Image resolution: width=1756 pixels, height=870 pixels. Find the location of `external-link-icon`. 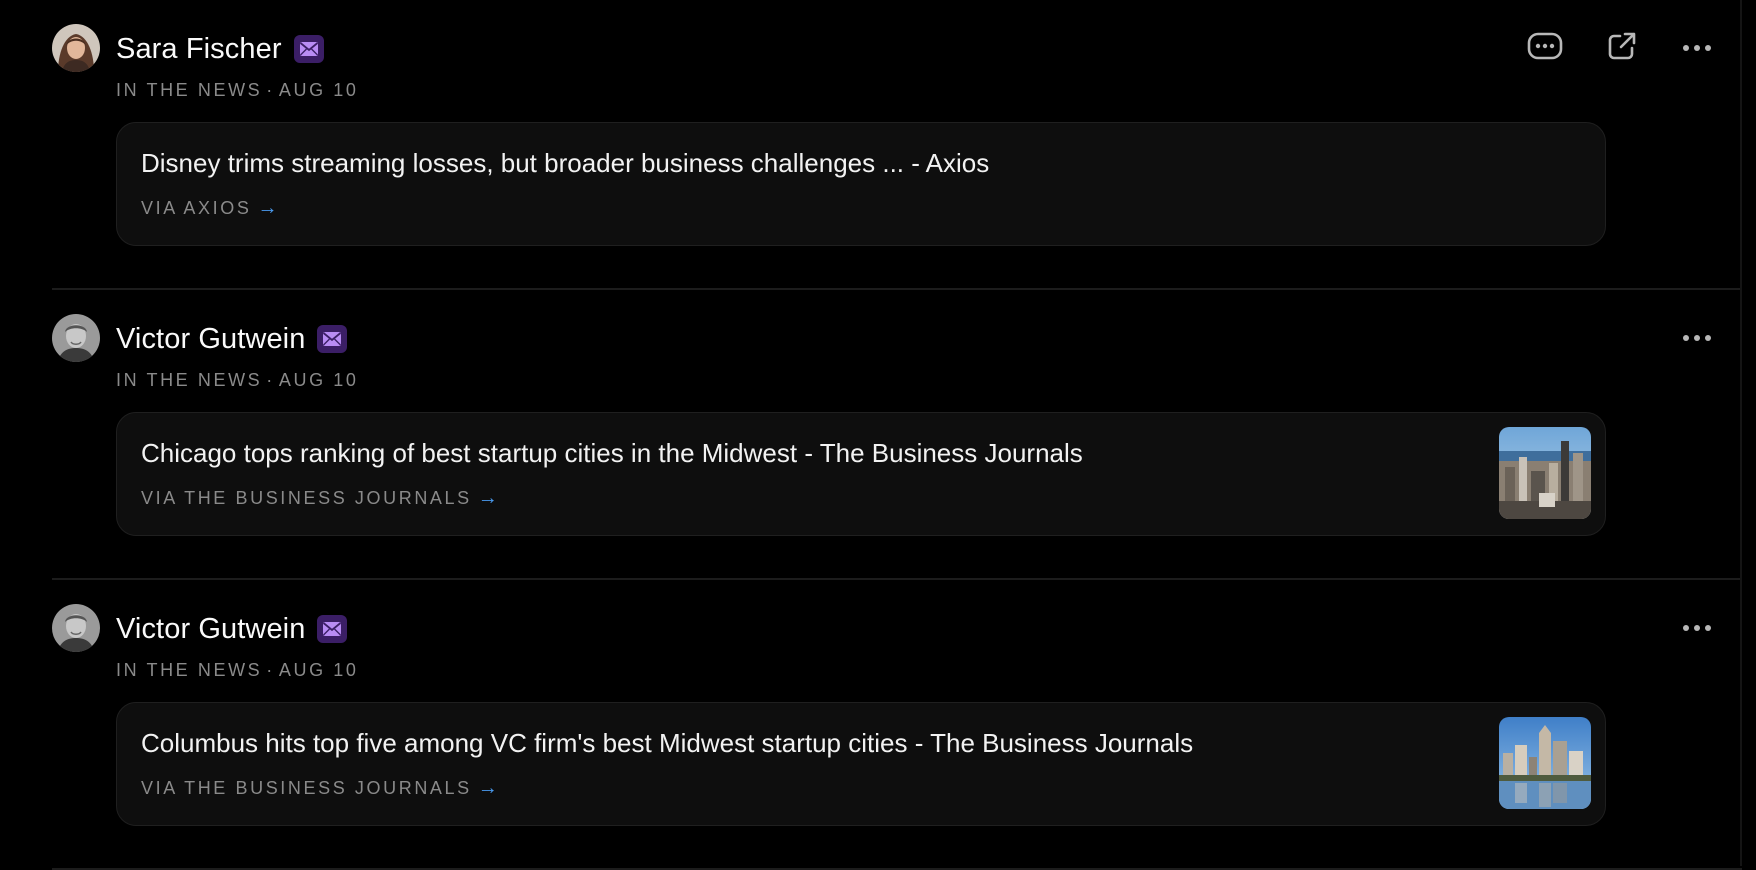

external-link-icon is located at coordinates (1622, 48).